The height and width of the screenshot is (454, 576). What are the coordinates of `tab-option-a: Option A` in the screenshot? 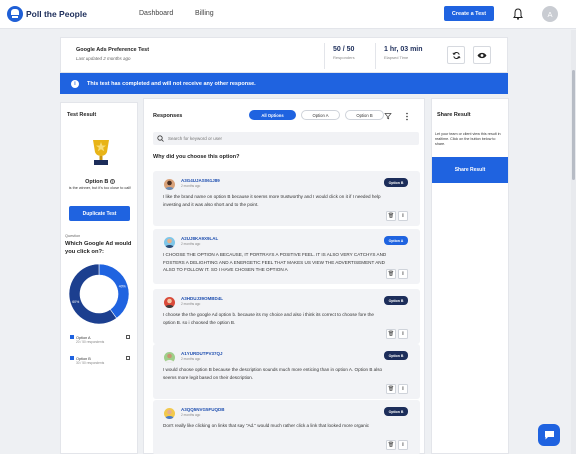 It's located at (320, 115).